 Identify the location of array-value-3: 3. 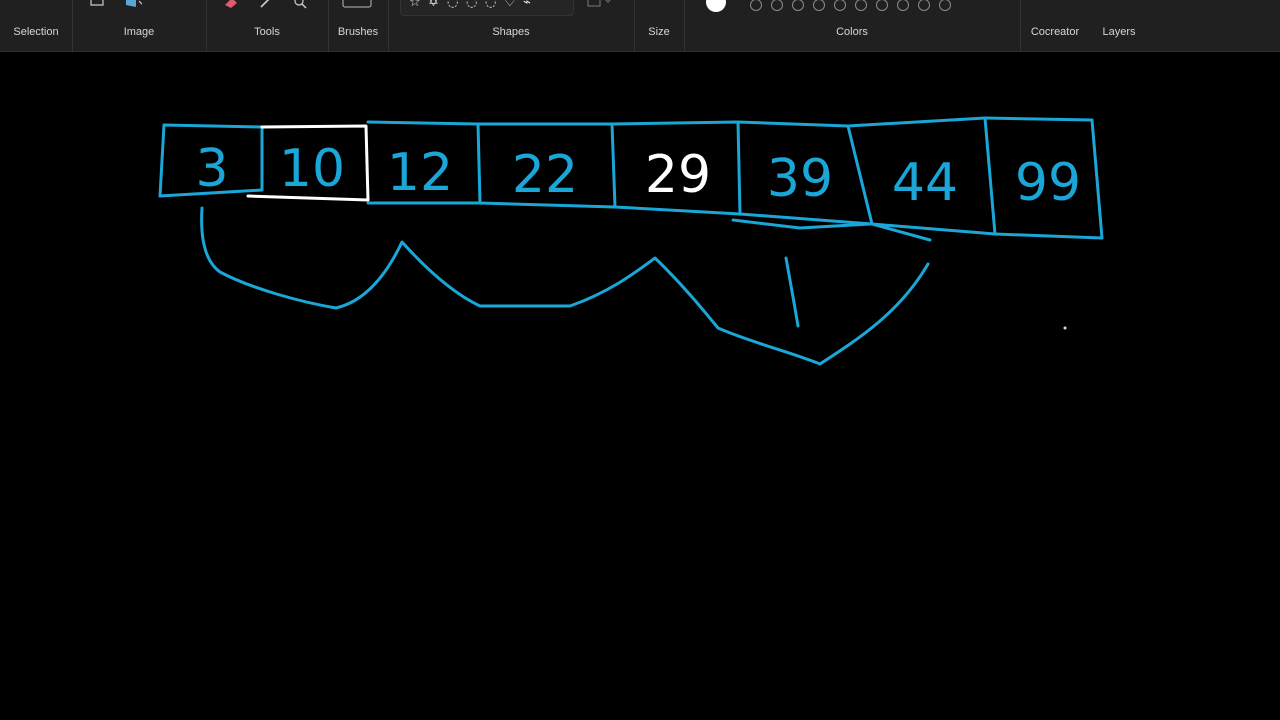
(211, 169).